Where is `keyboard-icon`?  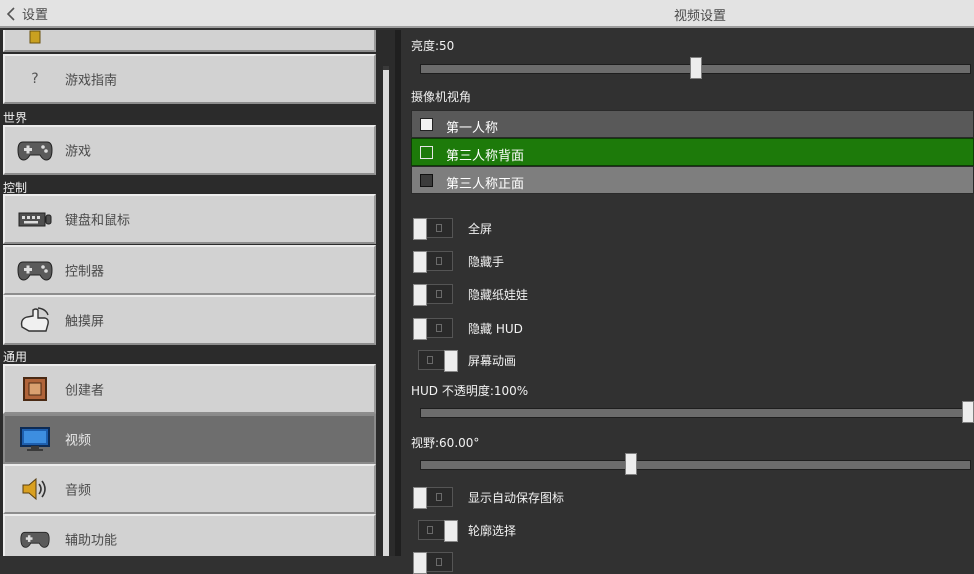
keyboard-icon is located at coordinates (35, 219).